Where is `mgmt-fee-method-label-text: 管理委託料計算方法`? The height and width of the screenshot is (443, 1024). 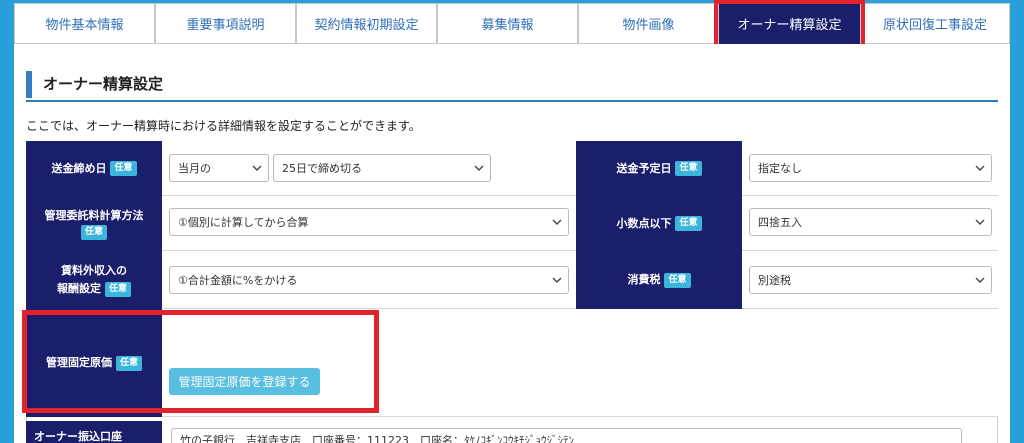 mgmt-fee-method-label-text: 管理委託料計算方法 is located at coordinates (94, 215).